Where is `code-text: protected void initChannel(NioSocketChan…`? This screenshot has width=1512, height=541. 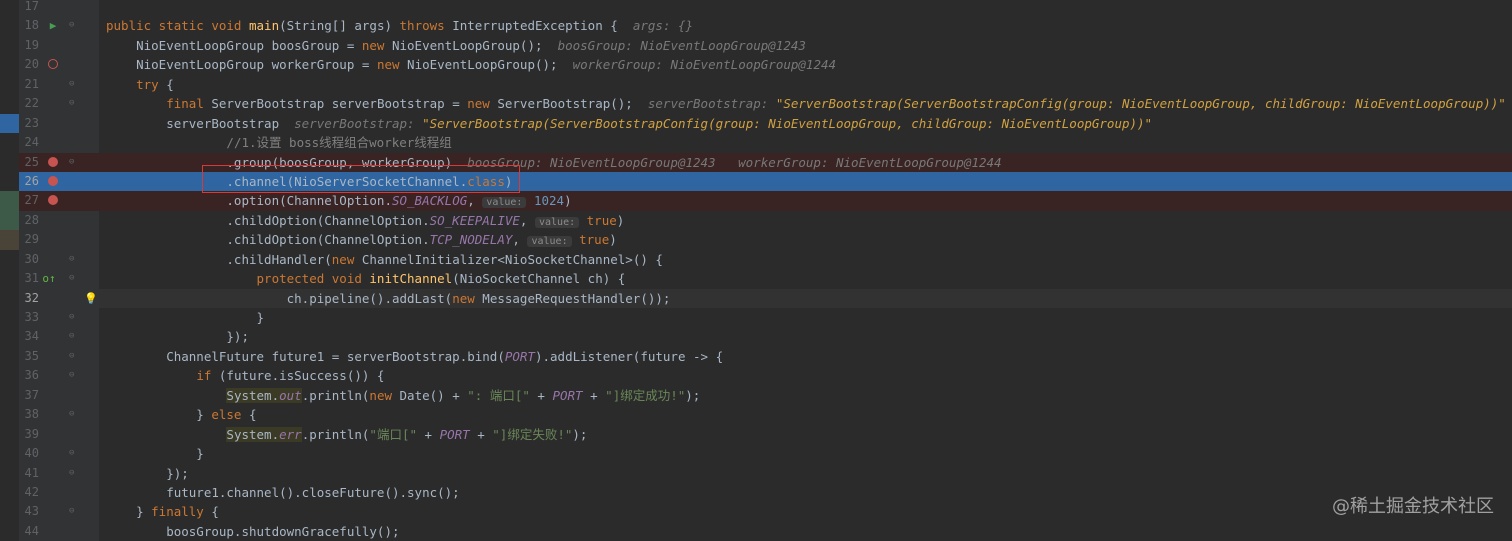 code-text: protected void initChannel(NioSocketChan… is located at coordinates (441, 279).